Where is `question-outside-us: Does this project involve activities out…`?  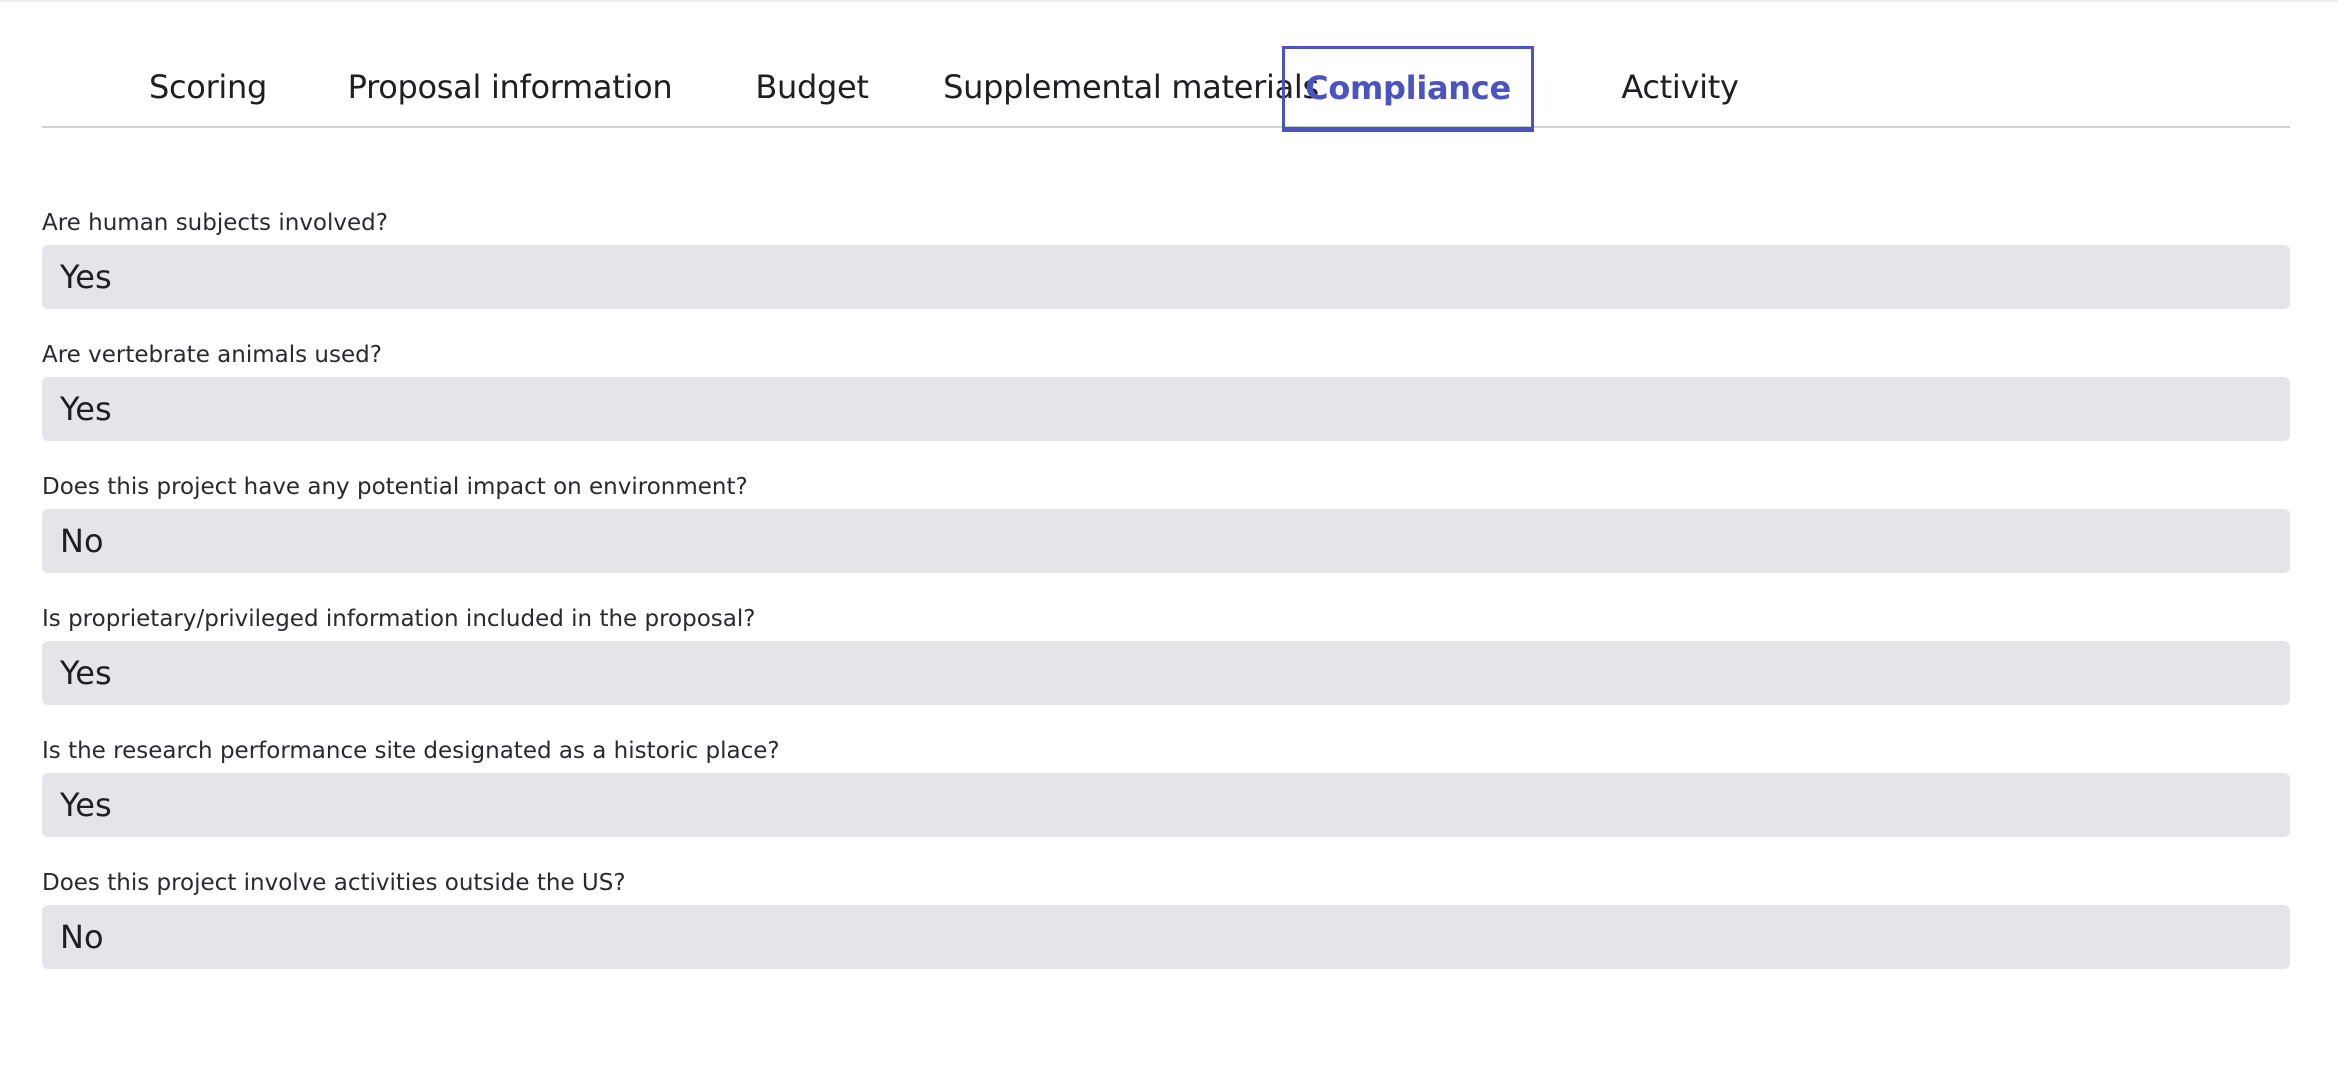 question-outside-us: Does this project involve activities out… is located at coordinates (1166, 931).